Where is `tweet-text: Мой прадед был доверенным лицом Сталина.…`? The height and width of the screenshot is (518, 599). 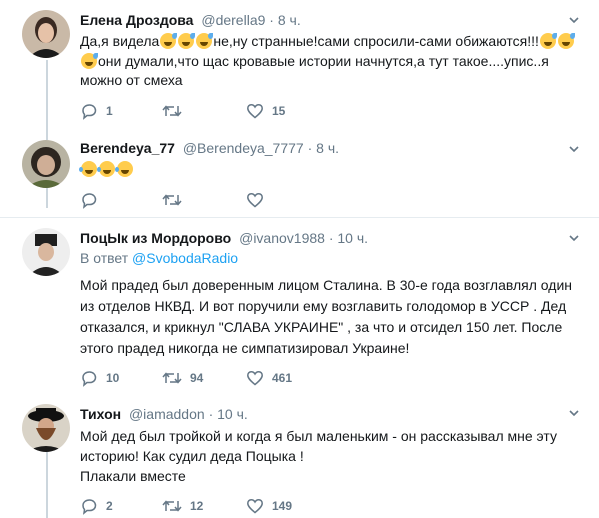 tweet-text: Мой прадед был доверенным лицом Сталина.… is located at coordinates (329, 317).